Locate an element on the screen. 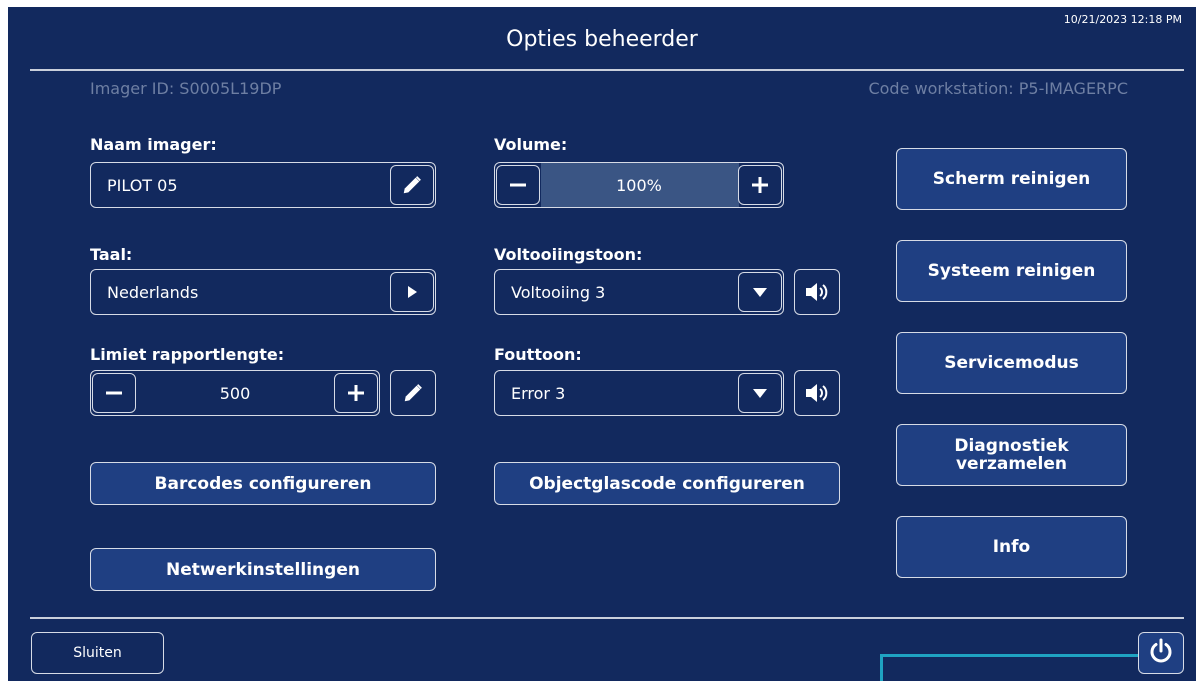 The height and width of the screenshot is (681, 1203). collect-diagnostics-button: Diagnostiek verzamelen is located at coordinates (1011, 455).